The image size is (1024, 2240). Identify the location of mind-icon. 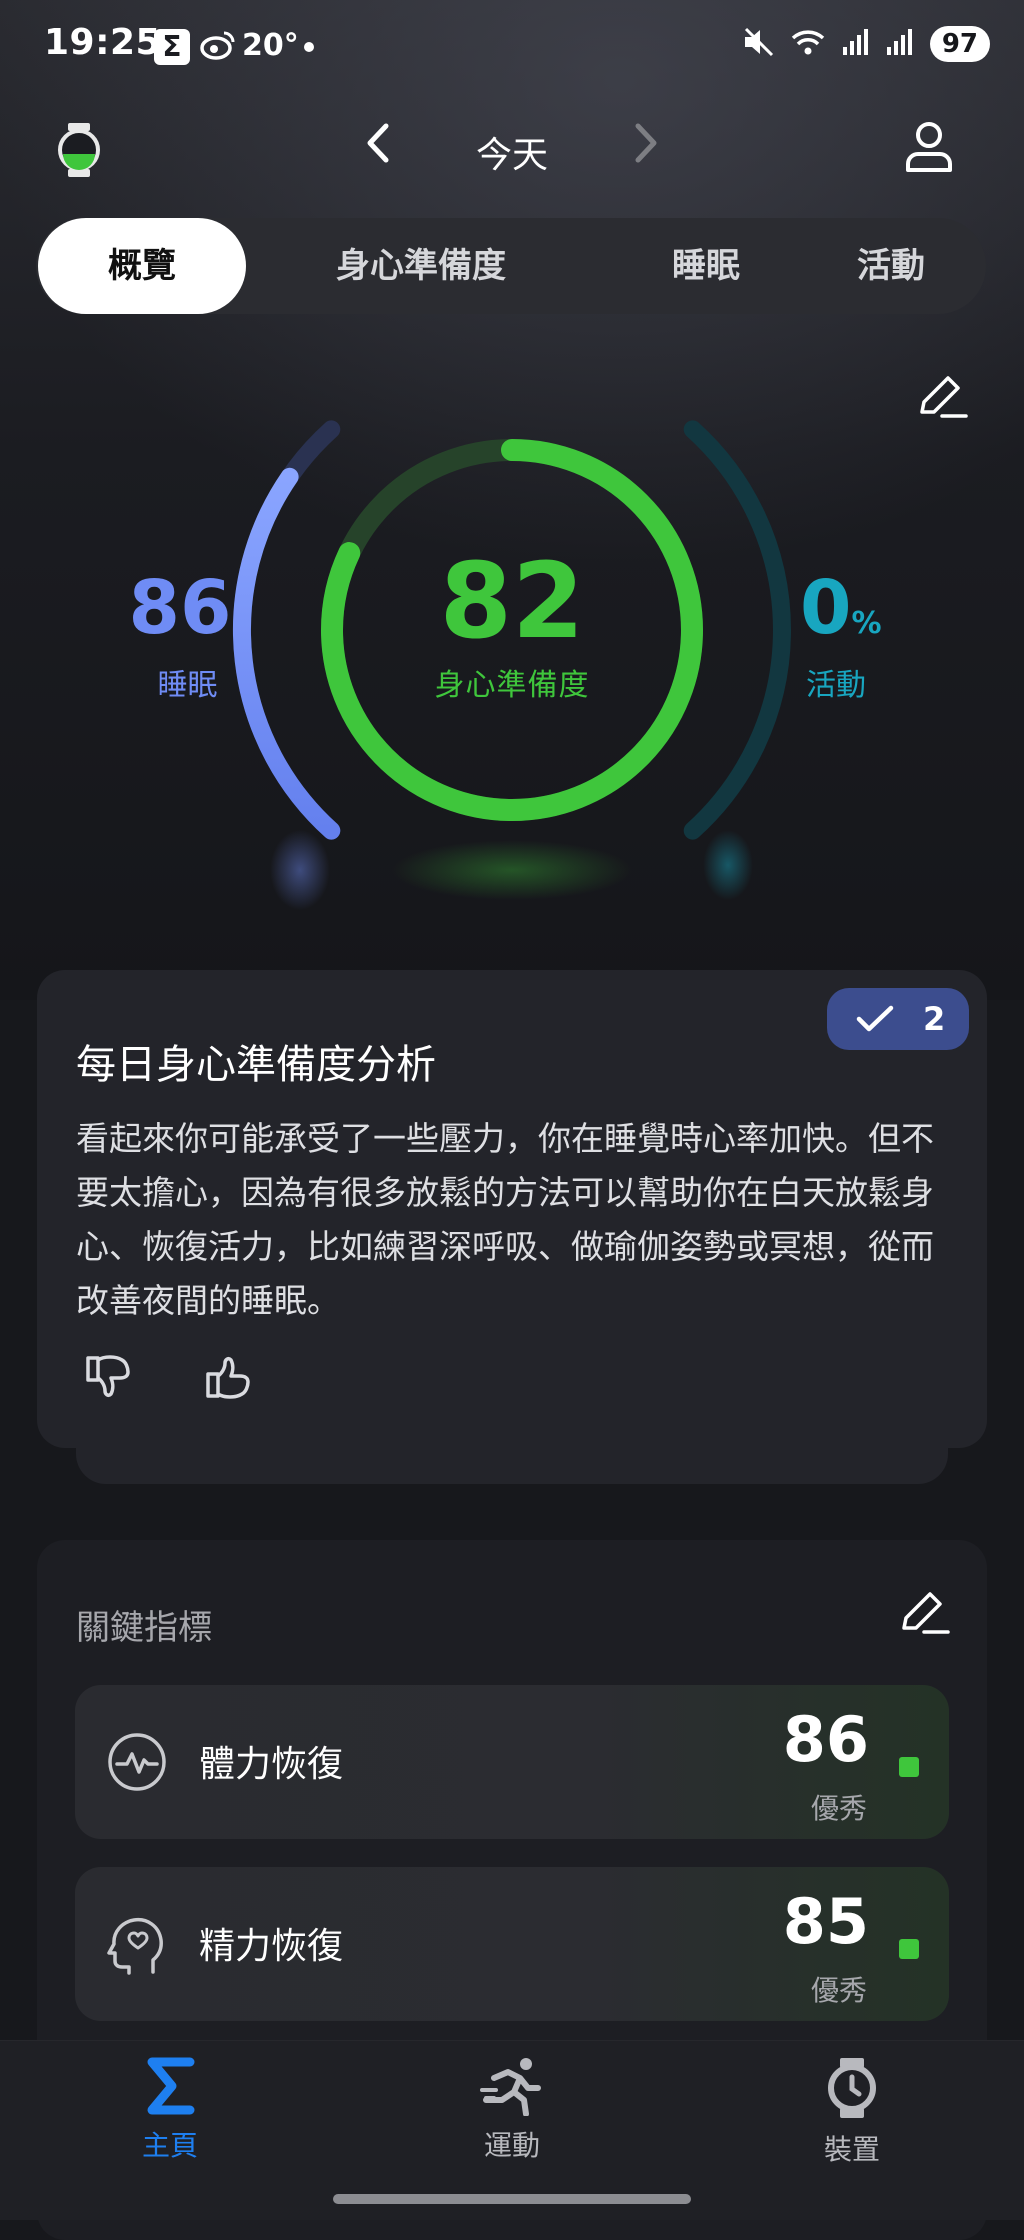
(137, 1947).